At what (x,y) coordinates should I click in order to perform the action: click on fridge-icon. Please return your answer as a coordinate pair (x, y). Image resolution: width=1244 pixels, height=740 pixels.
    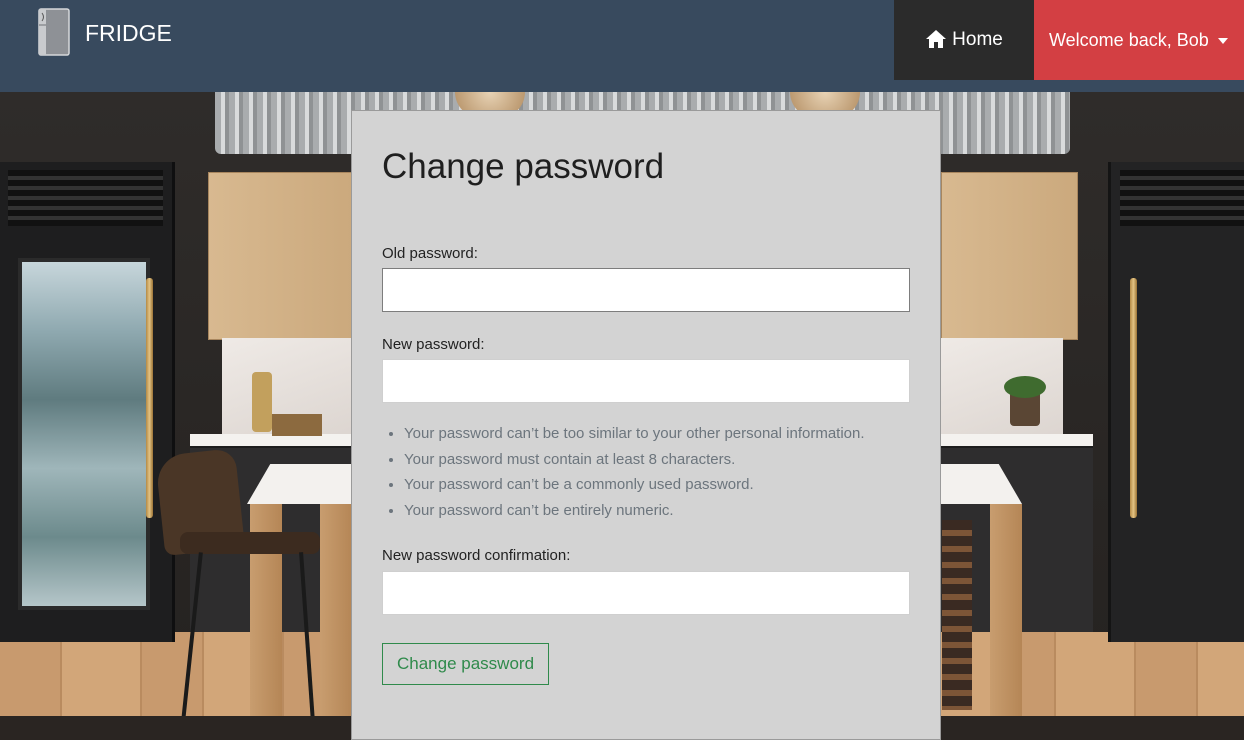
    Looking at the image, I should click on (54, 32).